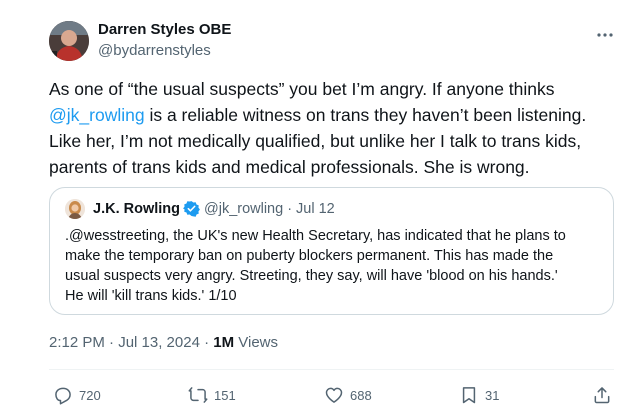  What do you see at coordinates (256, 342) in the screenshot?
I see `views-label: Views` at bounding box center [256, 342].